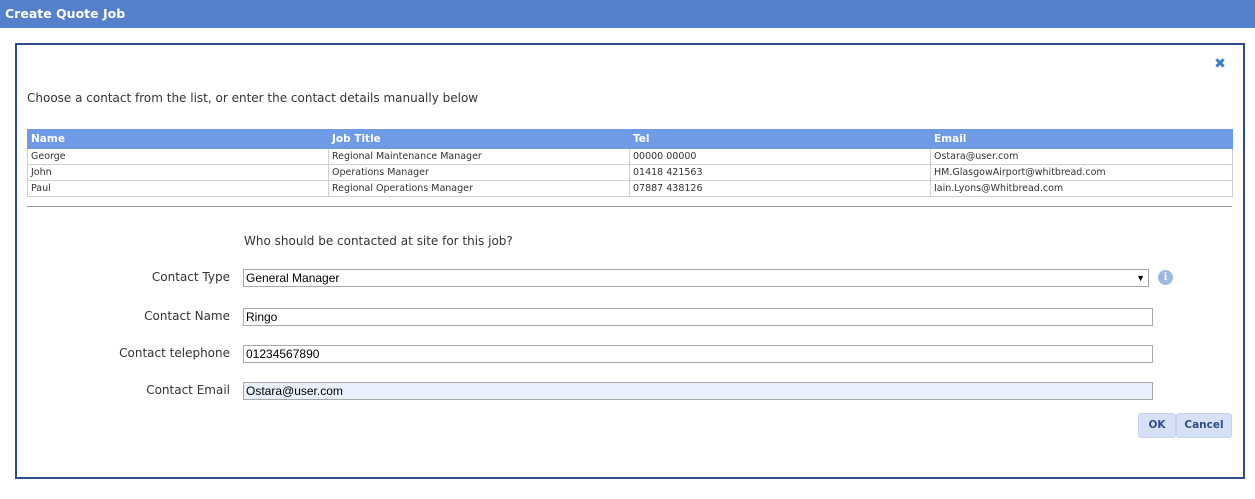  What do you see at coordinates (1081, 188) in the screenshot?
I see `cell-email: Iain.Lyons@Whitbread.com` at bounding box center [1081, 188].